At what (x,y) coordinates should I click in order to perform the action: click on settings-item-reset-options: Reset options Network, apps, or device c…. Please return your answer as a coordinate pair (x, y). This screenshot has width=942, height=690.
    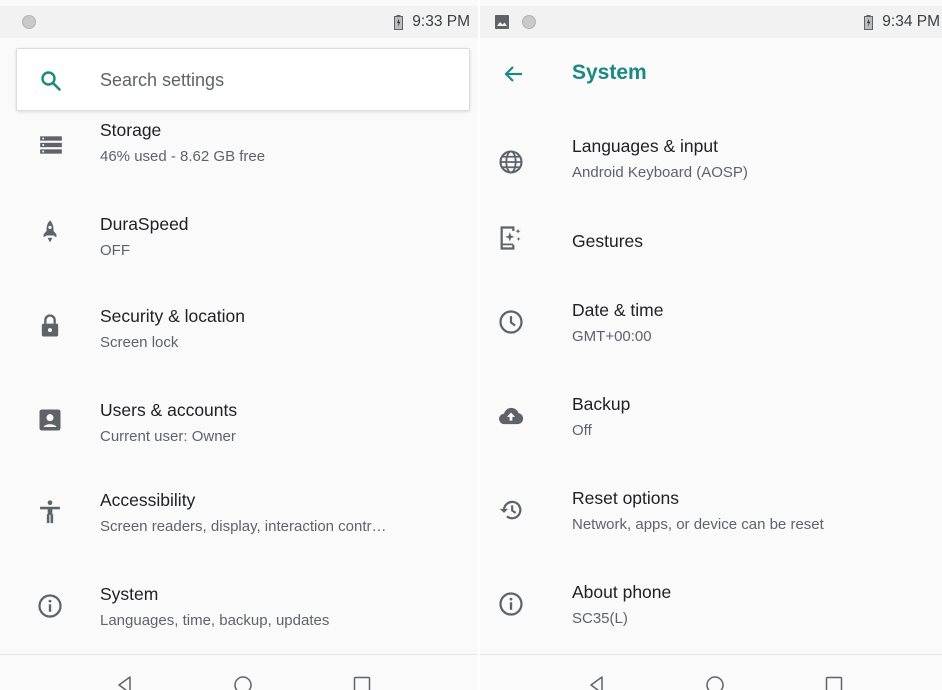
    Looking at the image, I should click on (711, 518).